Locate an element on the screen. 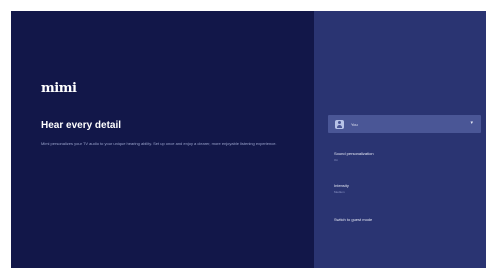  intensity-setting: Intensity Medium is located at coordinates (341, 188).